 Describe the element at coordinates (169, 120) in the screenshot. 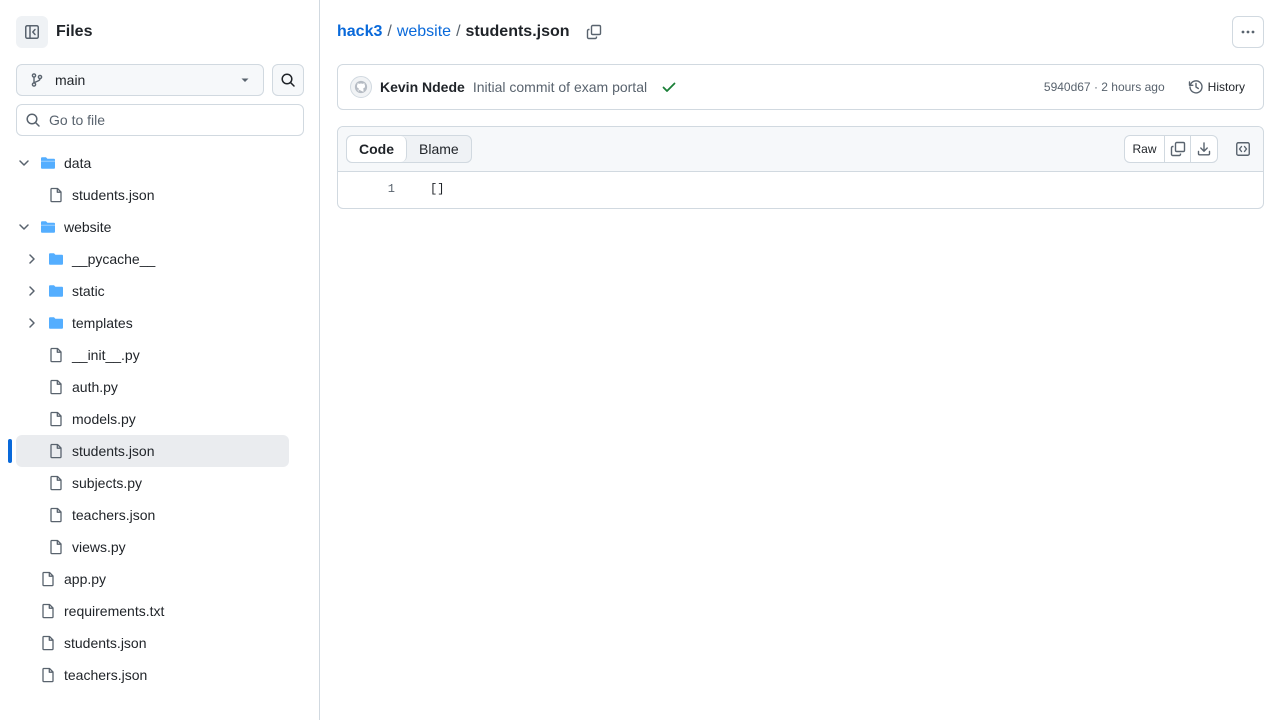

I see `go-to-file-input` at that location.